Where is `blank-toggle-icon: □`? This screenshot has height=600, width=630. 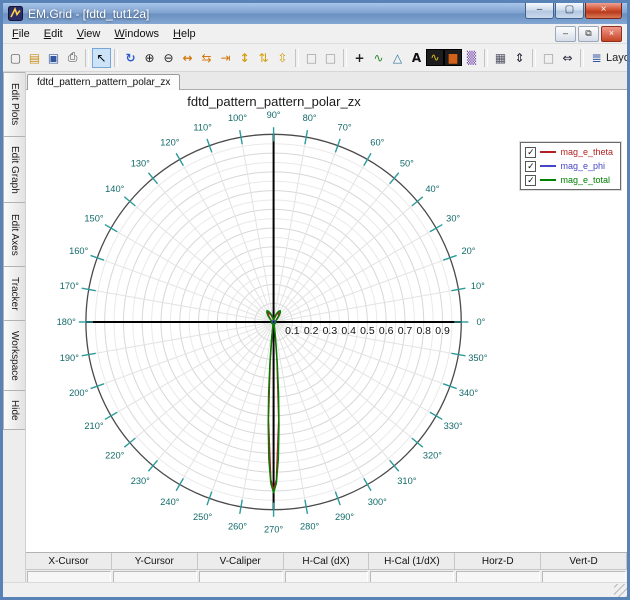
blank-toggle-icon: □ is located at coordinates (548, 58).